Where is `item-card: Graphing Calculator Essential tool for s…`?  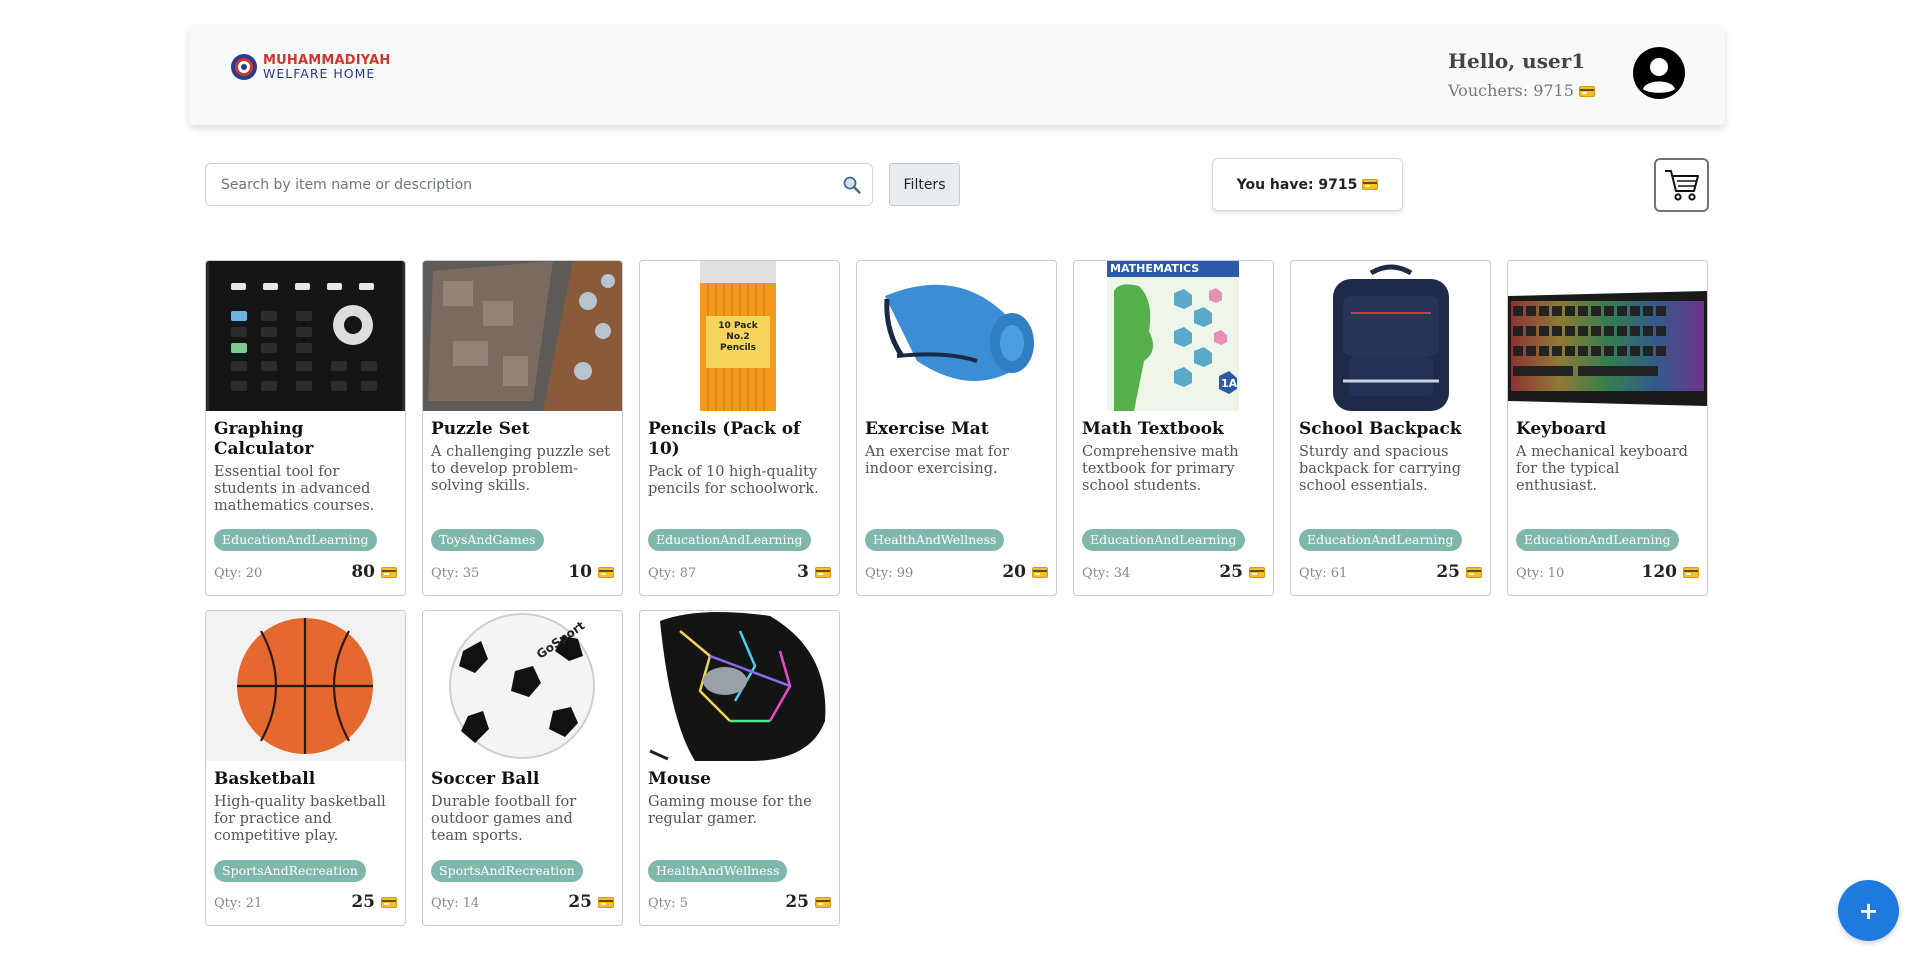 item-card: Graphing Calculator Essential tool for s… is located at coordinates (305, 428).